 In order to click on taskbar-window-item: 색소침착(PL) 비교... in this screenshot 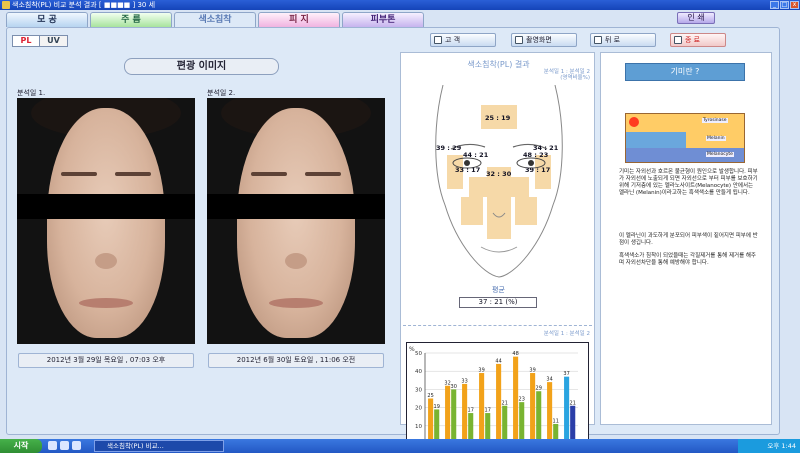, I will do `click(159, 446)`.